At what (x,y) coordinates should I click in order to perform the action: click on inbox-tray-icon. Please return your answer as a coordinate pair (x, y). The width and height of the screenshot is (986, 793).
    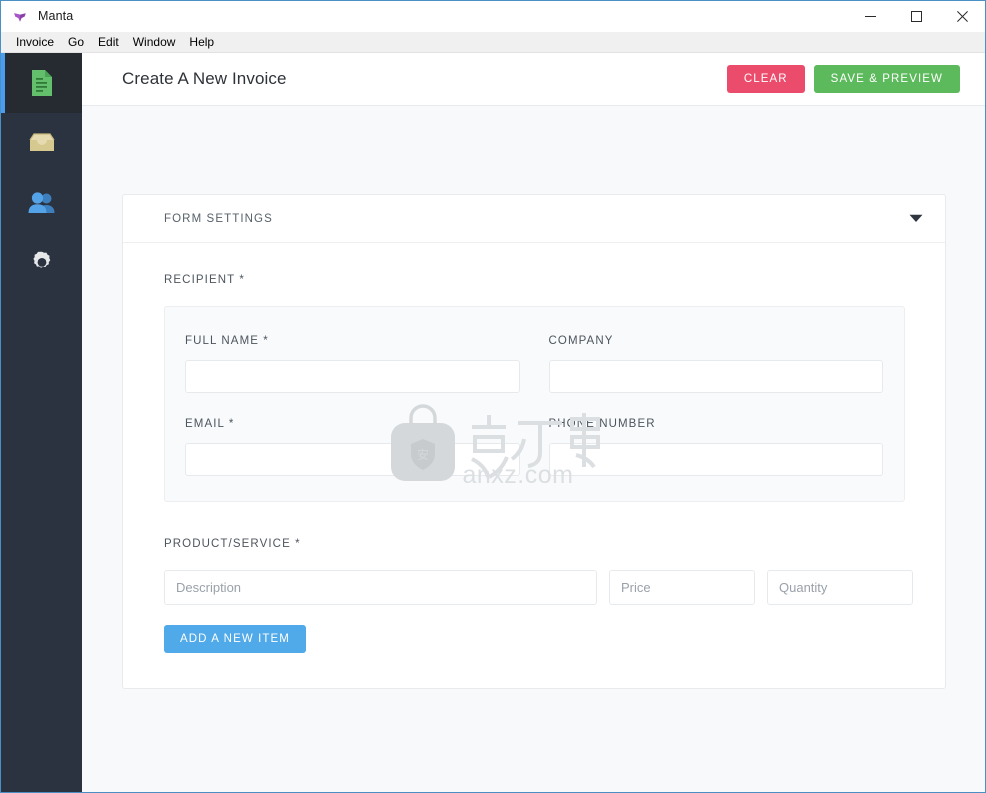
    Looking at the image, I should click on (42, 143).